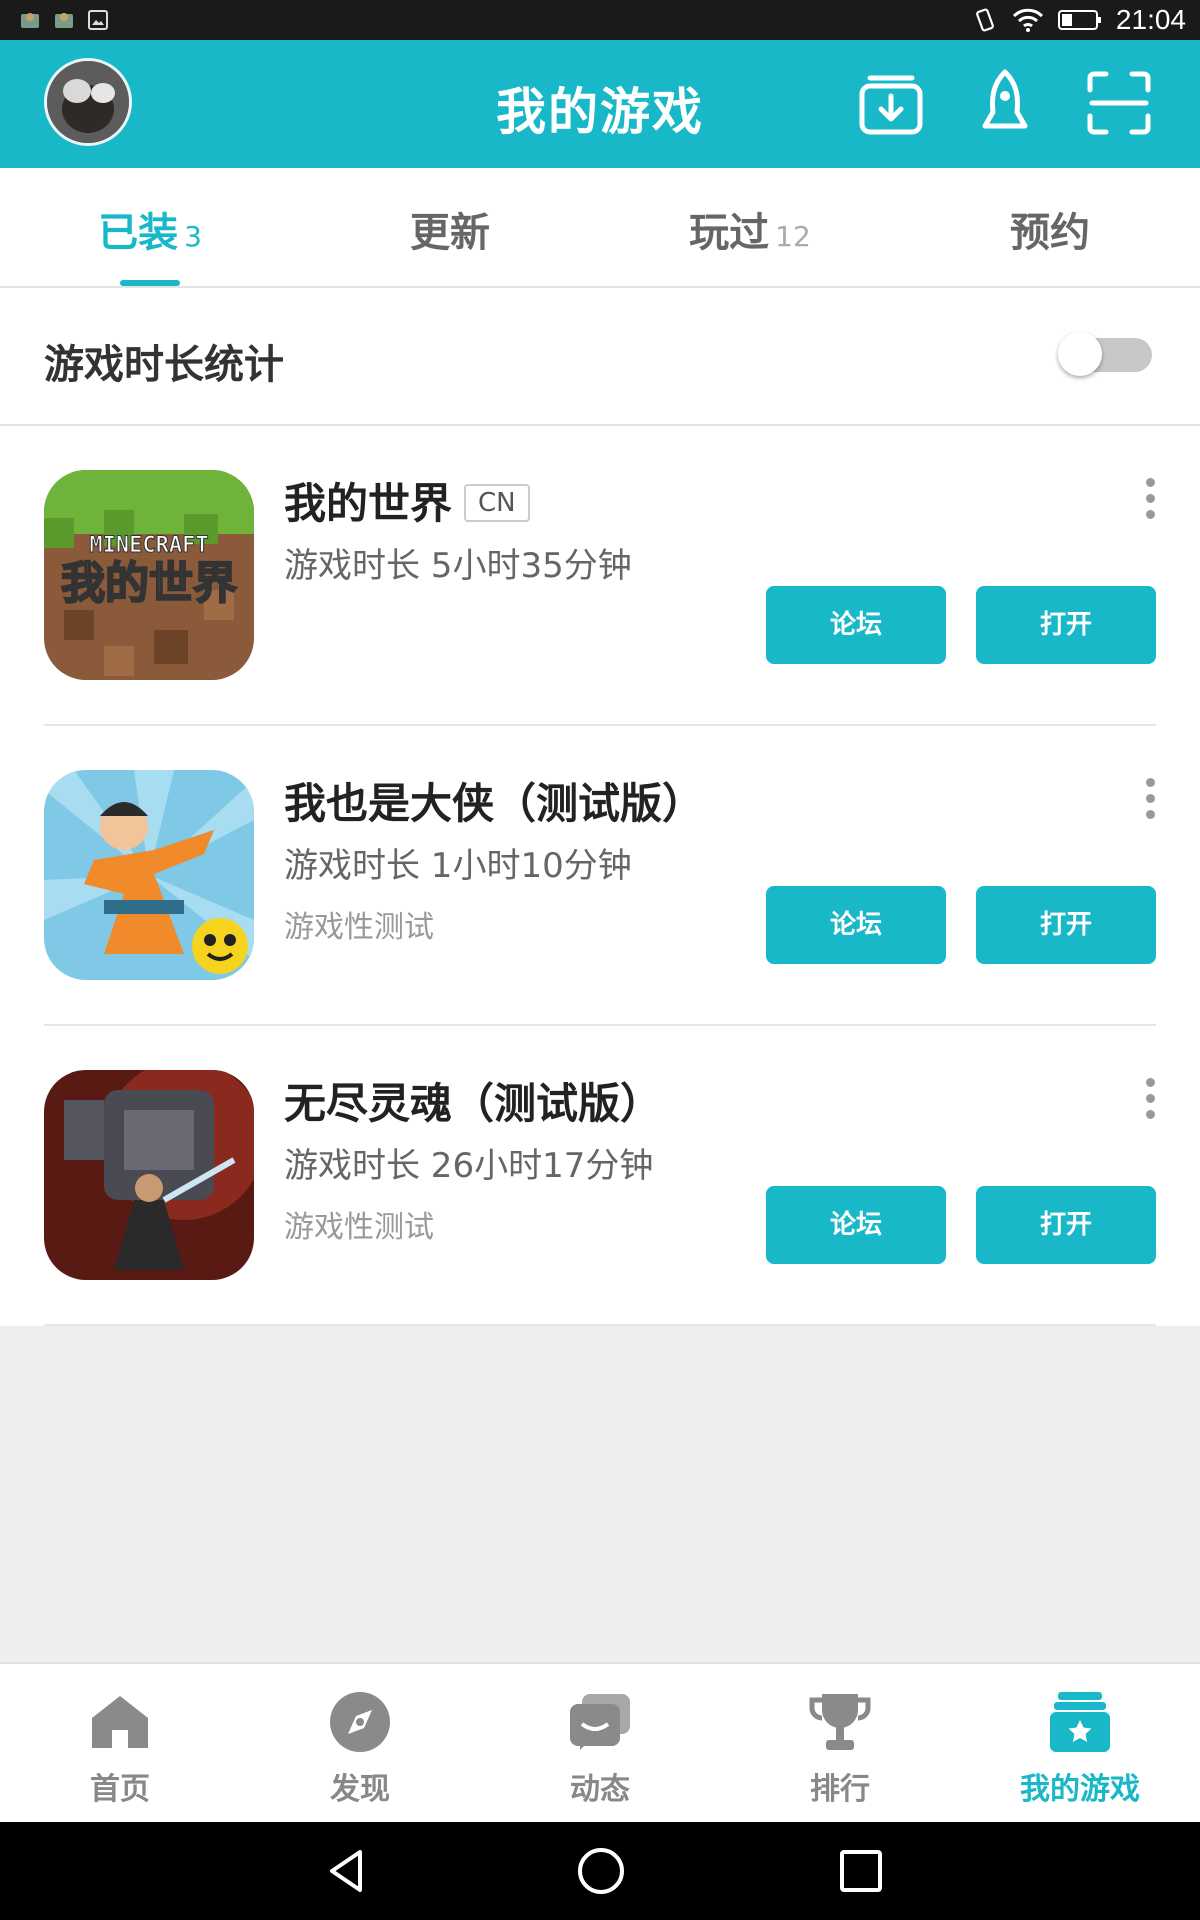 Image resolution: width=1200 pixels, height=1920 pixels. I want to click on tab-label: 玩过, so click(729, 233).